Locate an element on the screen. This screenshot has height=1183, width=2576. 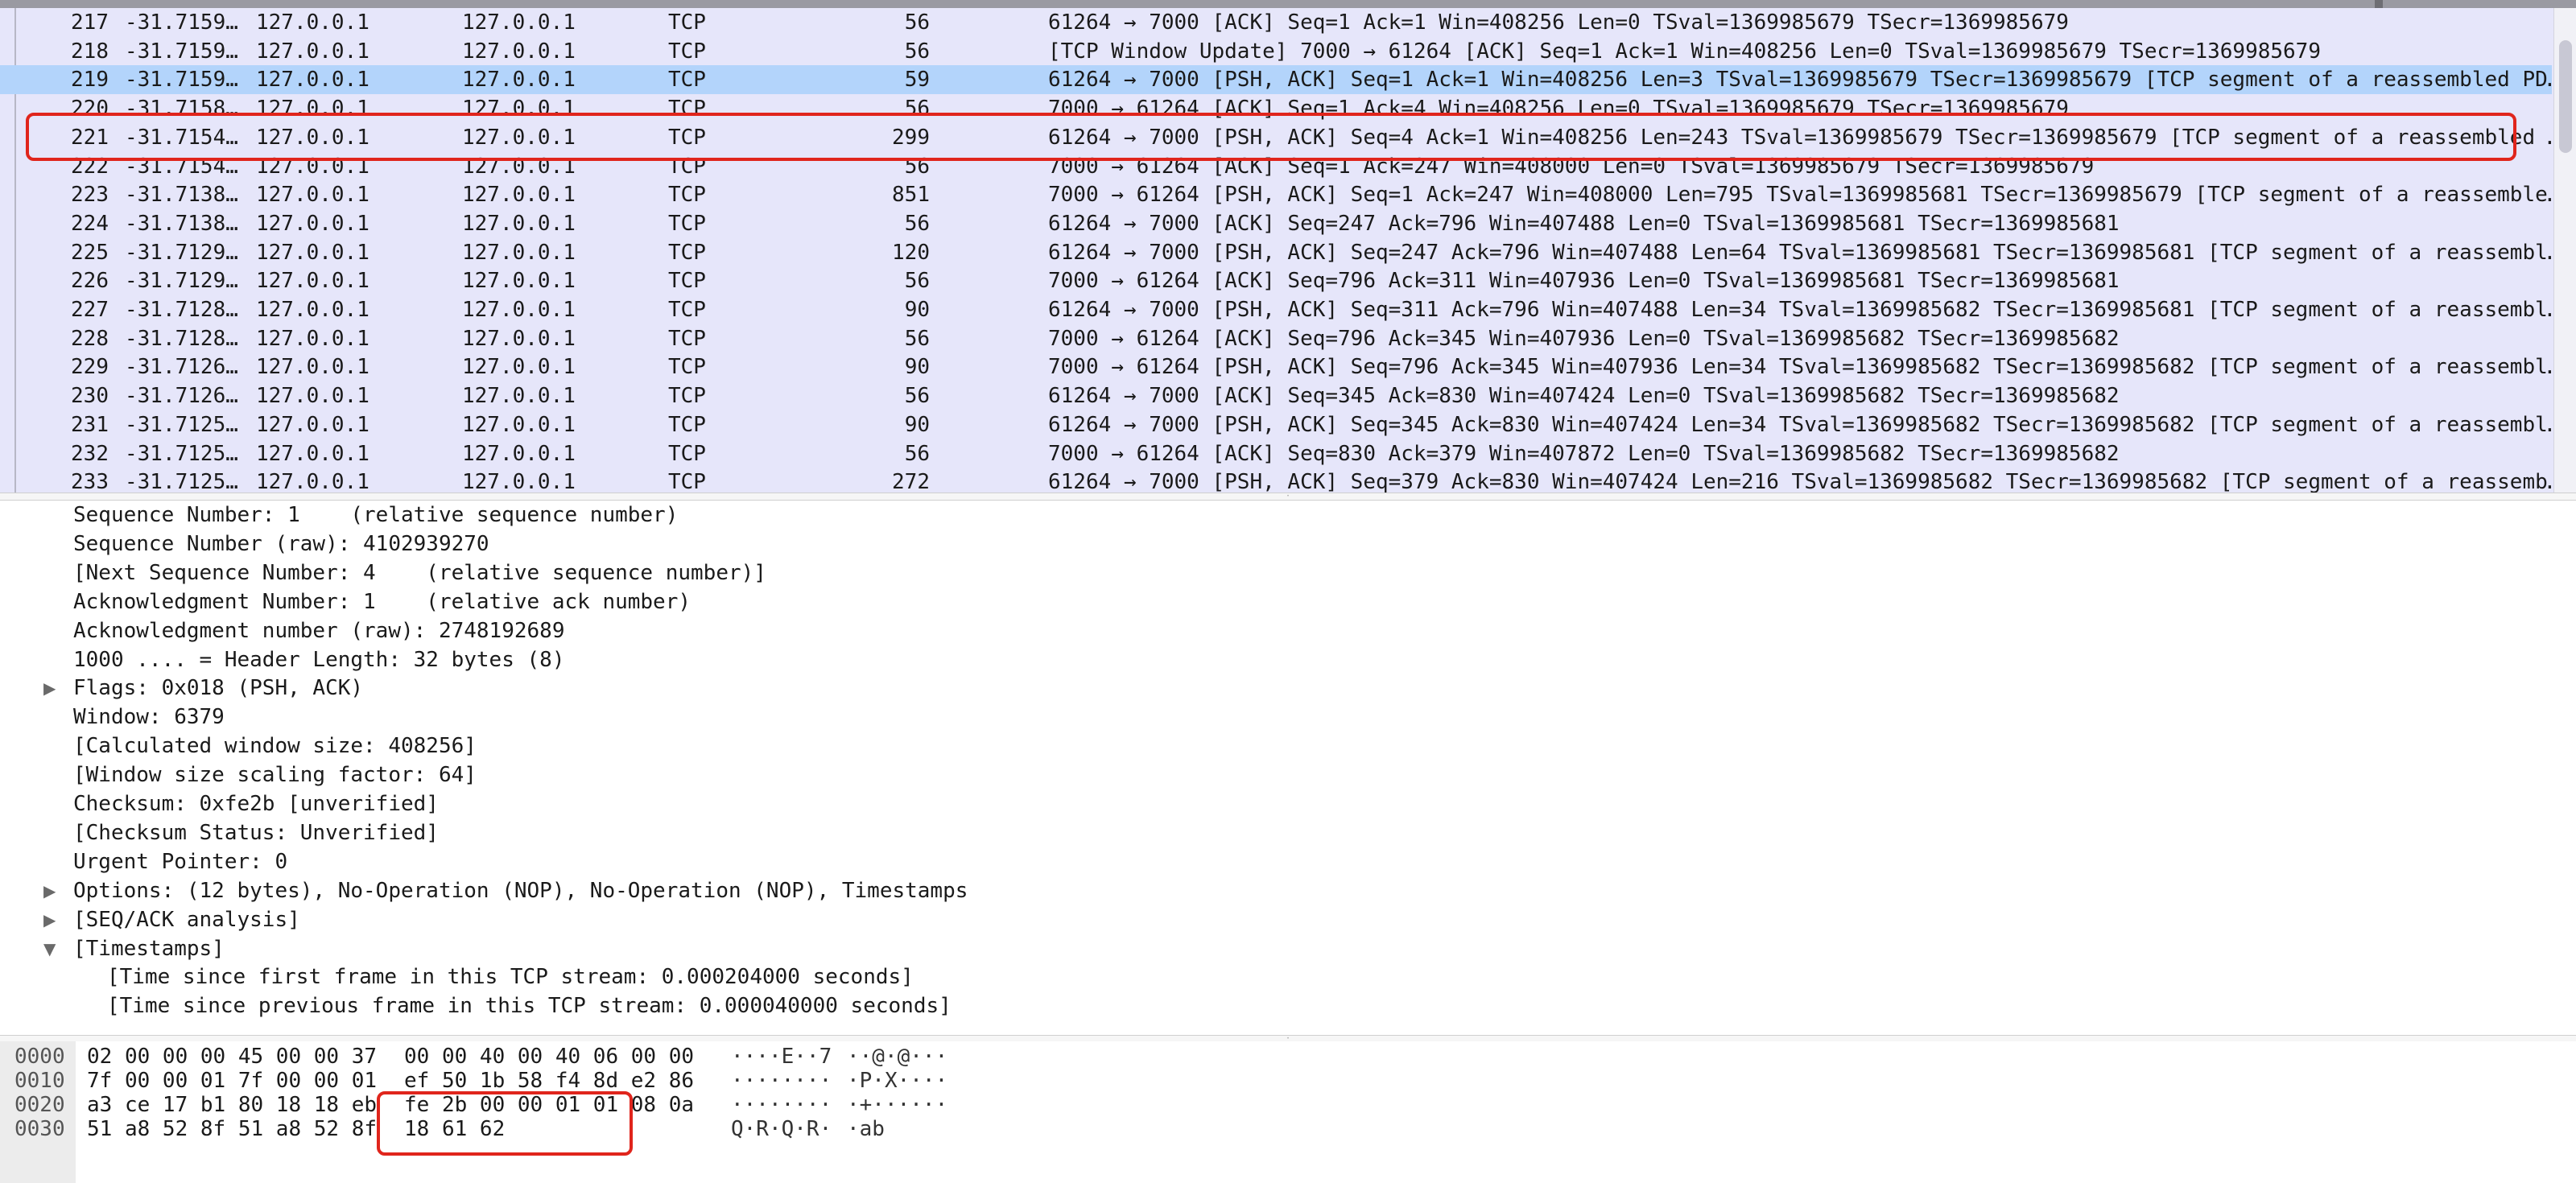
byte-hex2: 18 61 62 is located at coordinates (454, 1129).